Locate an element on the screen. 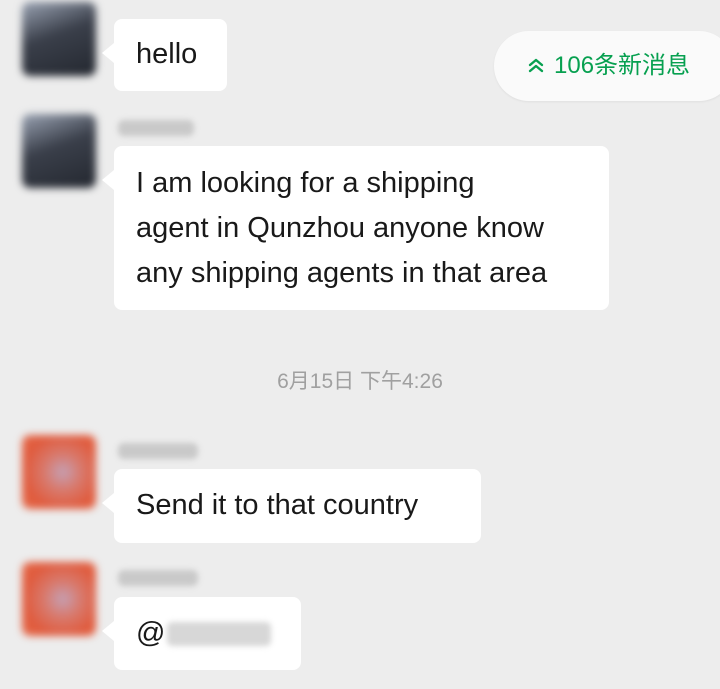 This screenshot has width=720, height=689. mention-name-redacted is located at coordinates (219, 634).